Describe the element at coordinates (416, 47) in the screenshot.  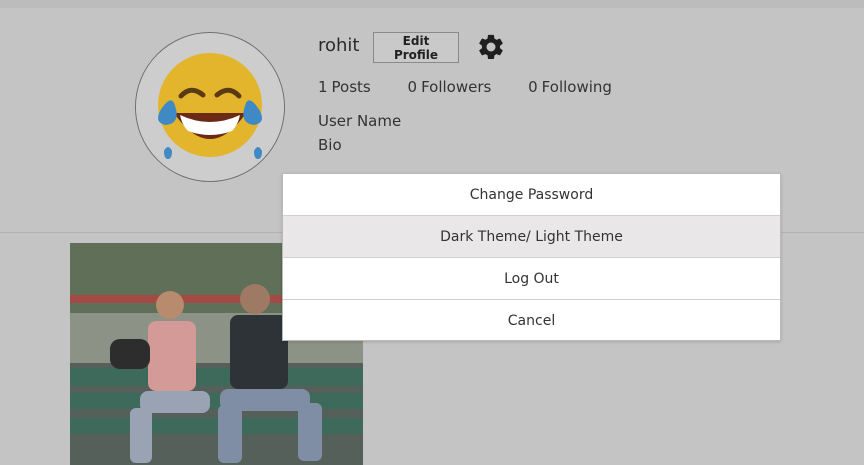
I see `edit-profile-button: Edit Profile` at that location.